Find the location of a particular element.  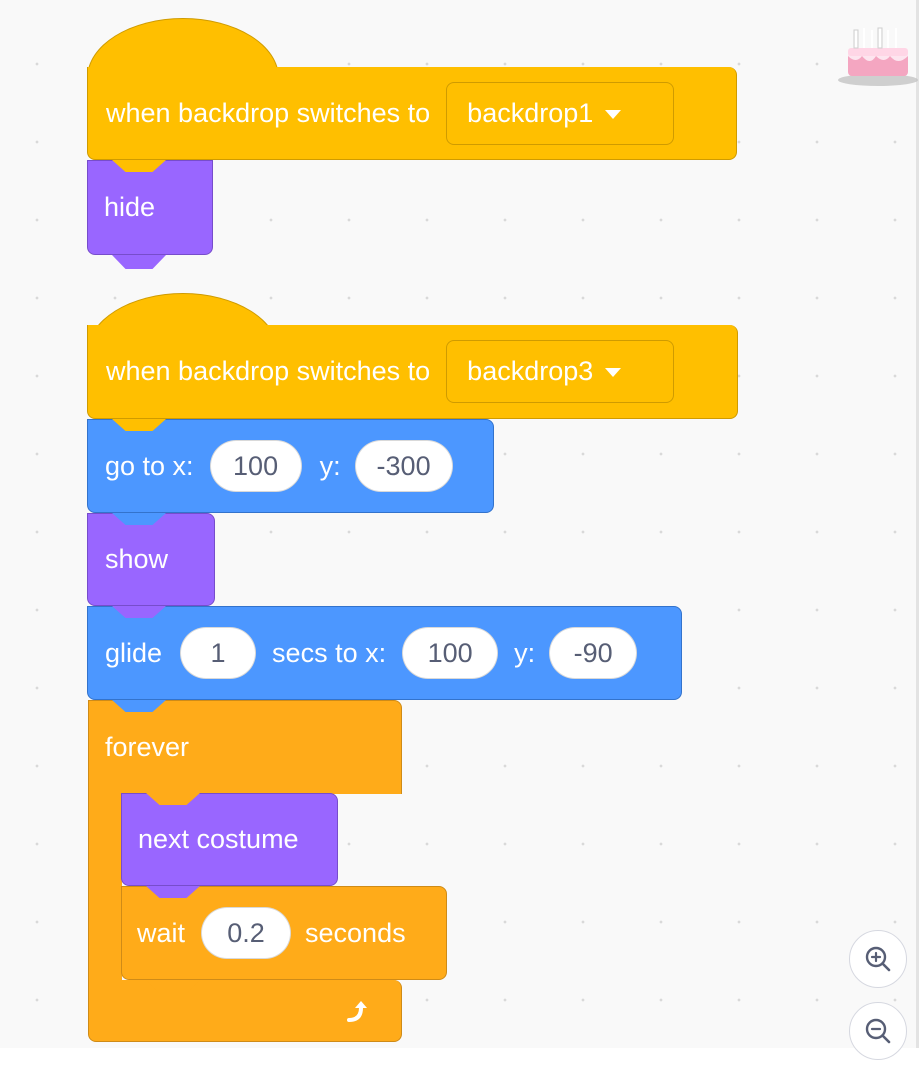

secs-to-x-label: secs to x: is located at coordinates (329, 652).